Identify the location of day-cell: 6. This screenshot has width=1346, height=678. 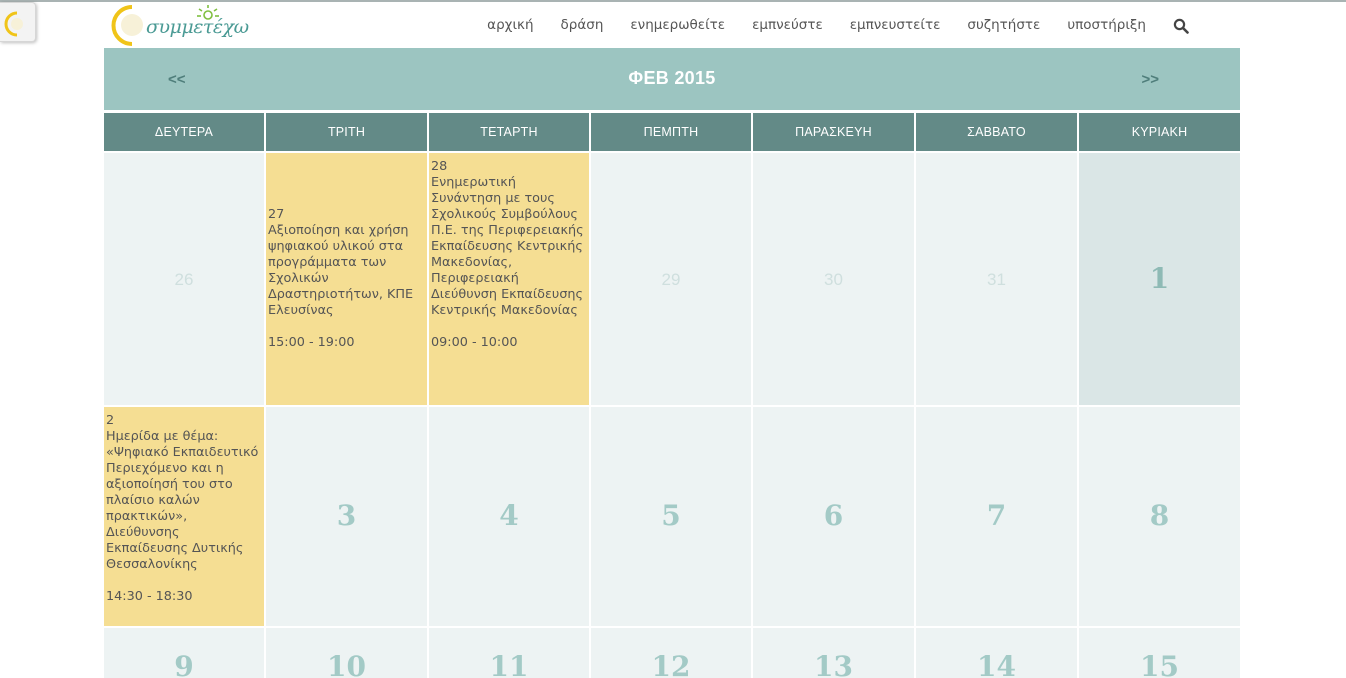
(833, 516).